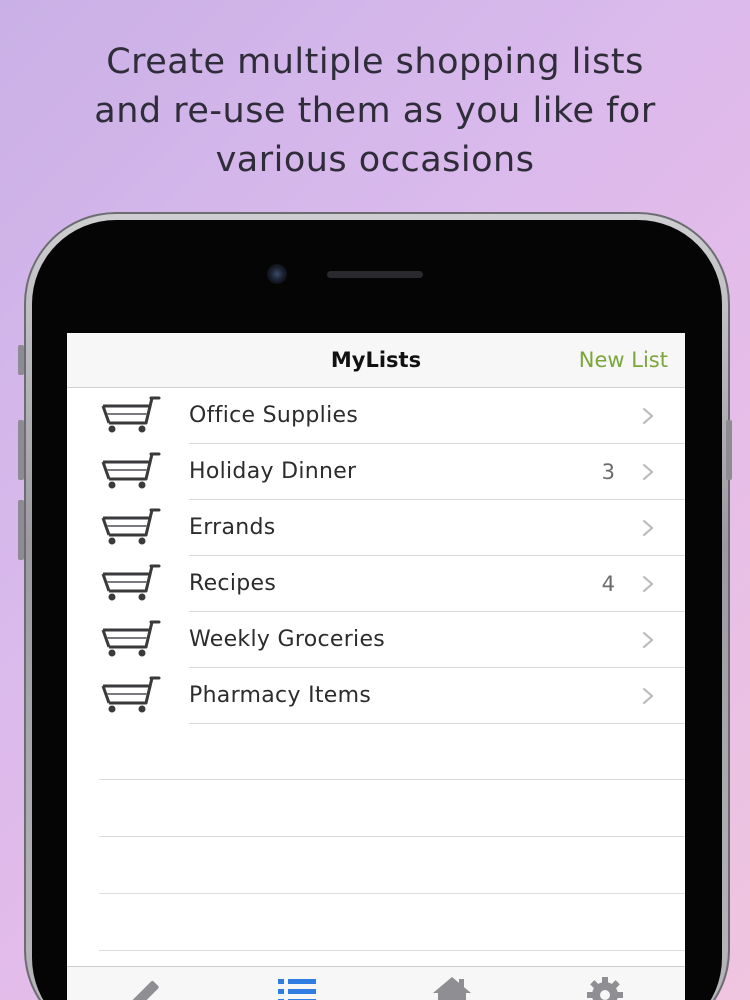  I want to click on list-item-3: Recipes 4, so click(376, 584).